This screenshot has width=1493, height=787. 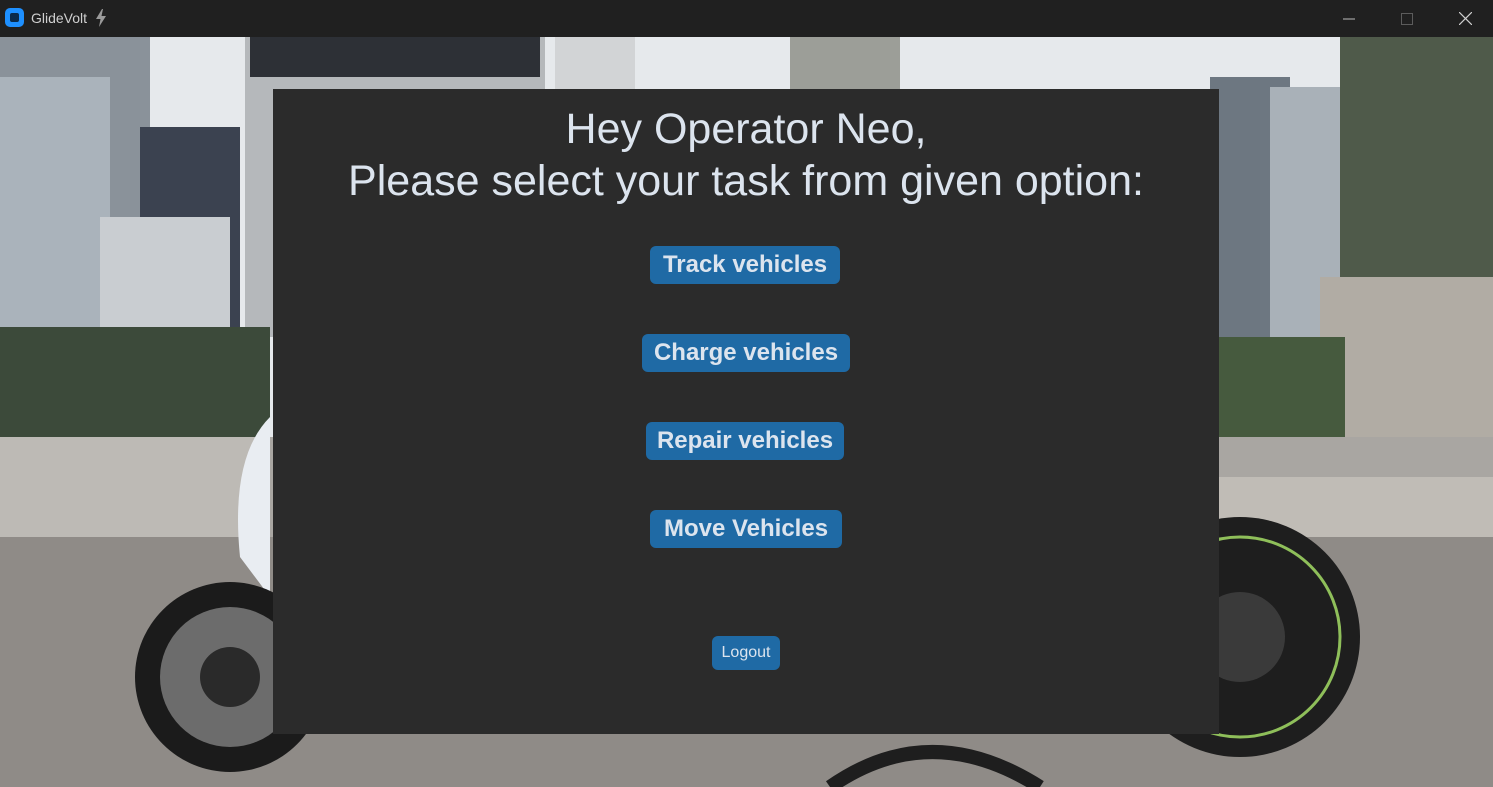 I want to click on logout-button: Logout, so click(x=746, y=653).